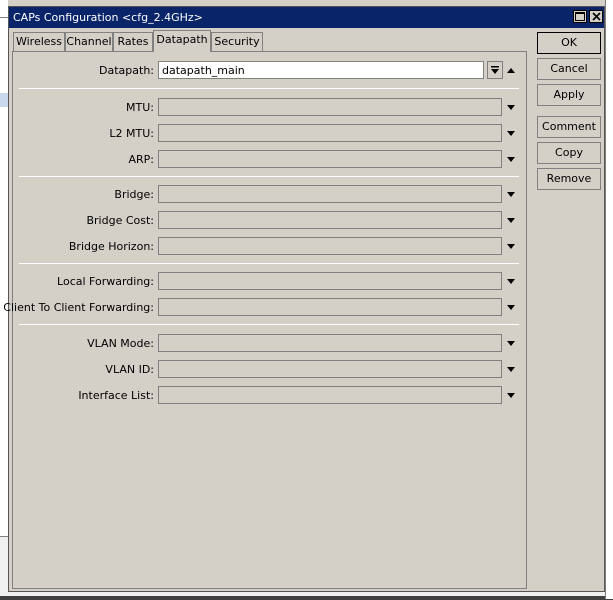 The image size is (613, 600). I want to click on bridge-cost-row: Bridge Cost:, so click(270, 220).